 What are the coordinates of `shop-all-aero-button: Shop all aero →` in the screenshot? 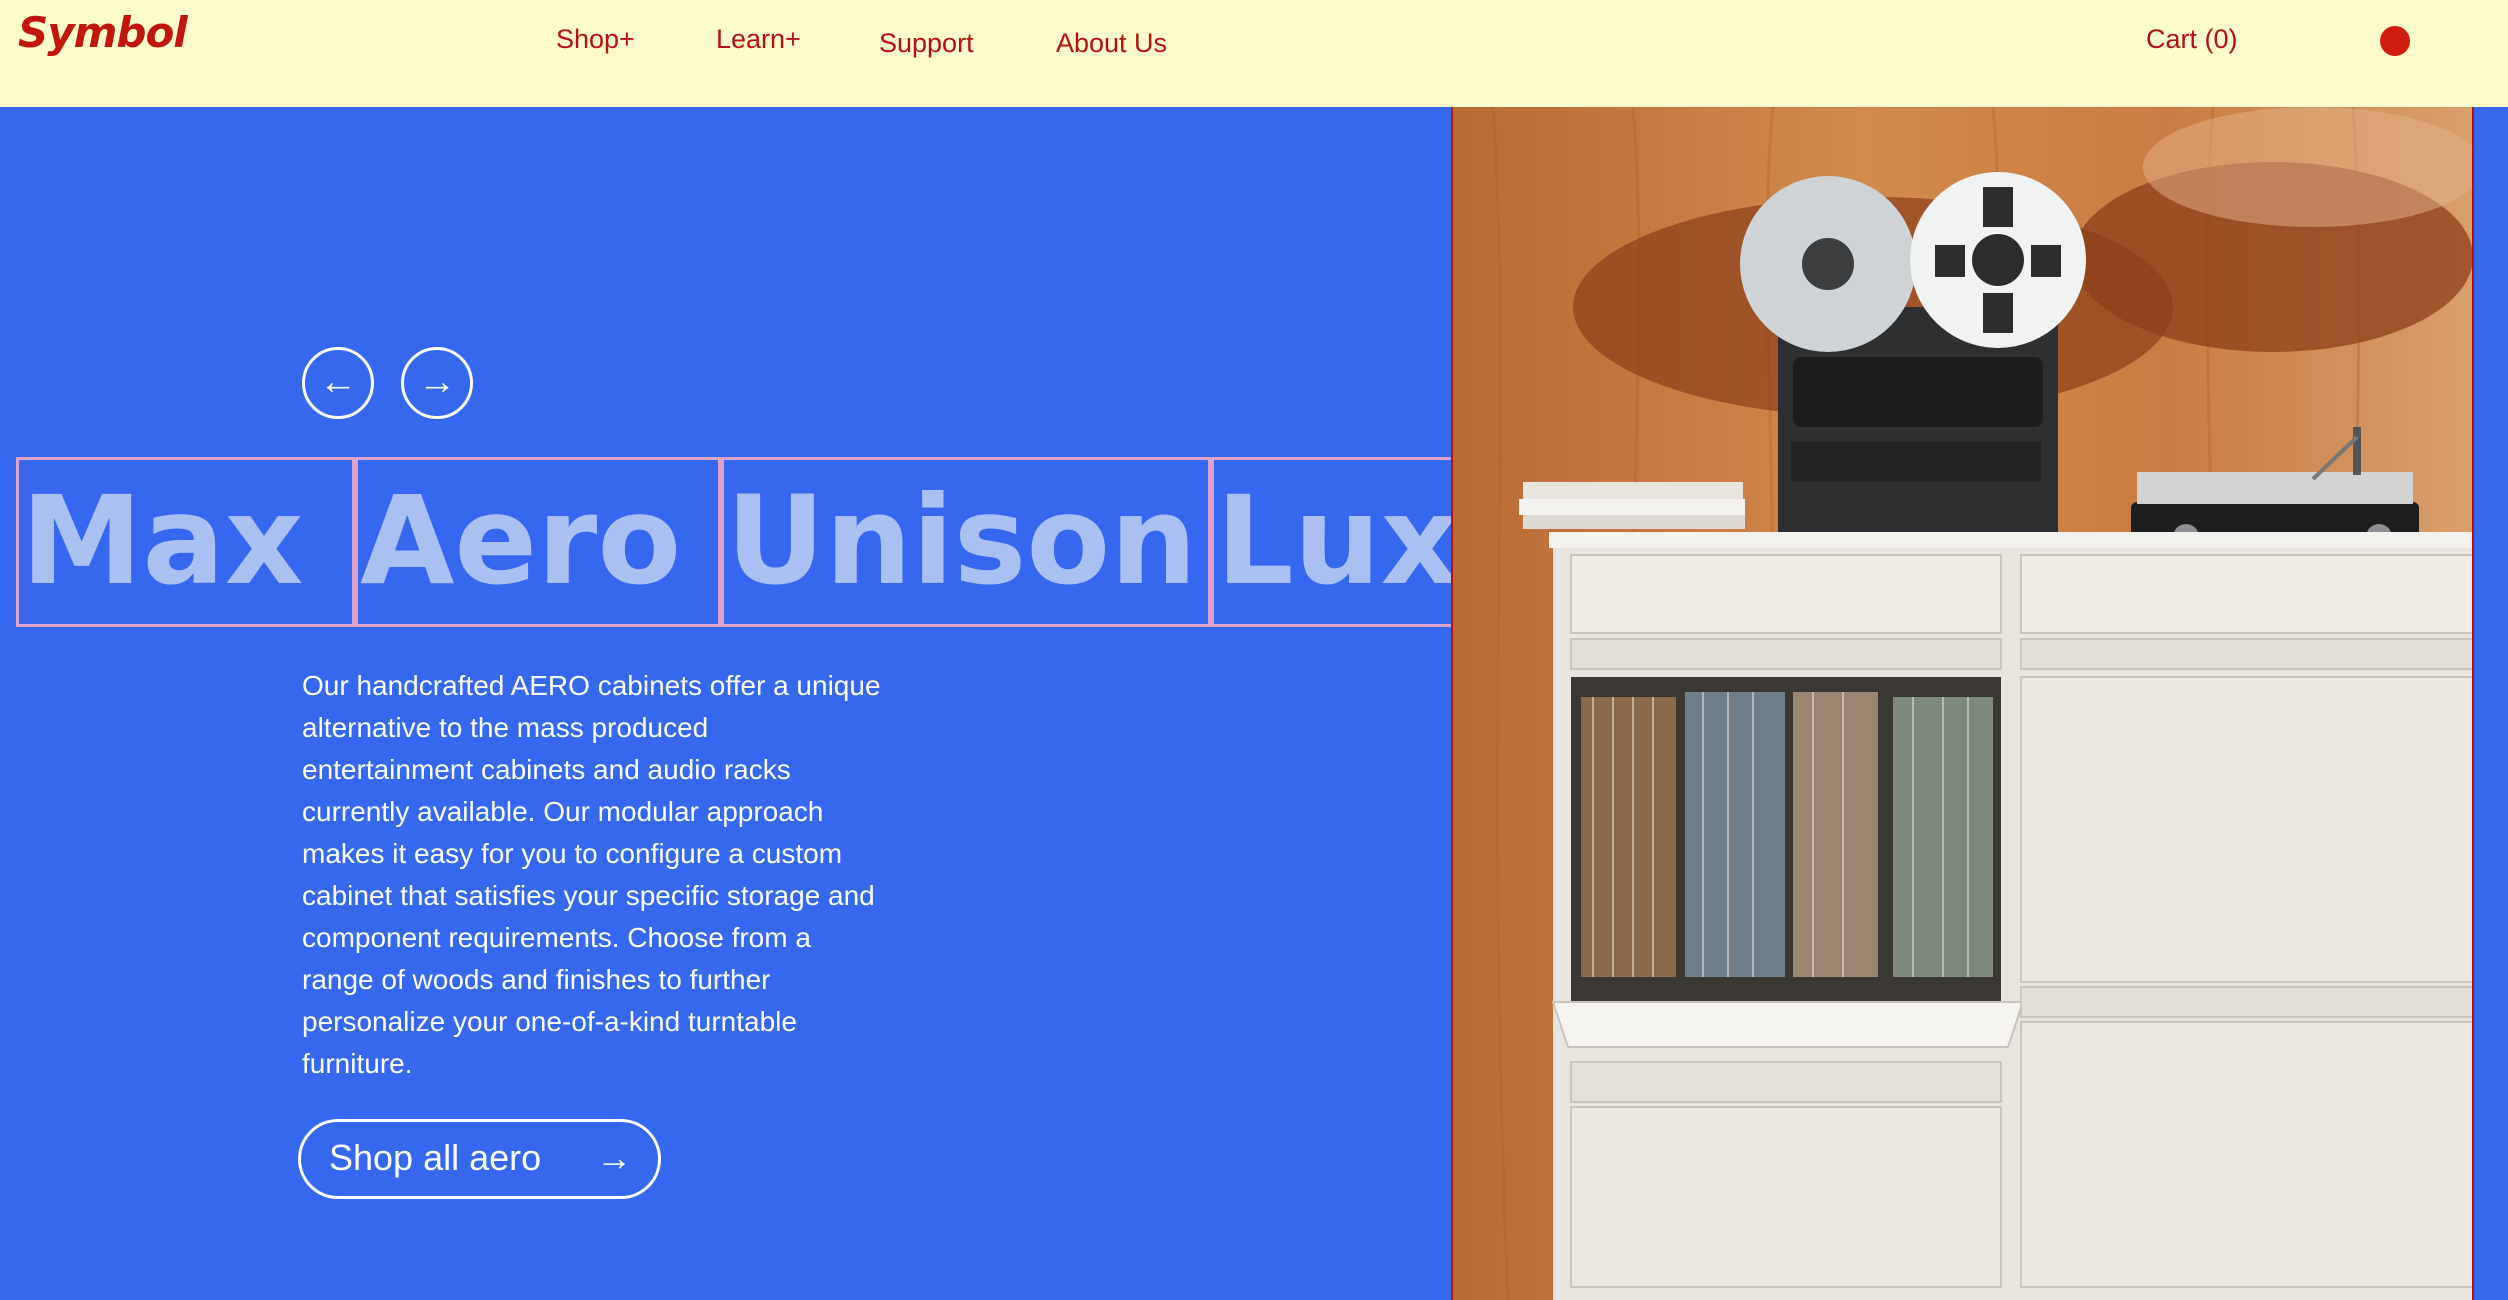 It's located at (479, 1159).